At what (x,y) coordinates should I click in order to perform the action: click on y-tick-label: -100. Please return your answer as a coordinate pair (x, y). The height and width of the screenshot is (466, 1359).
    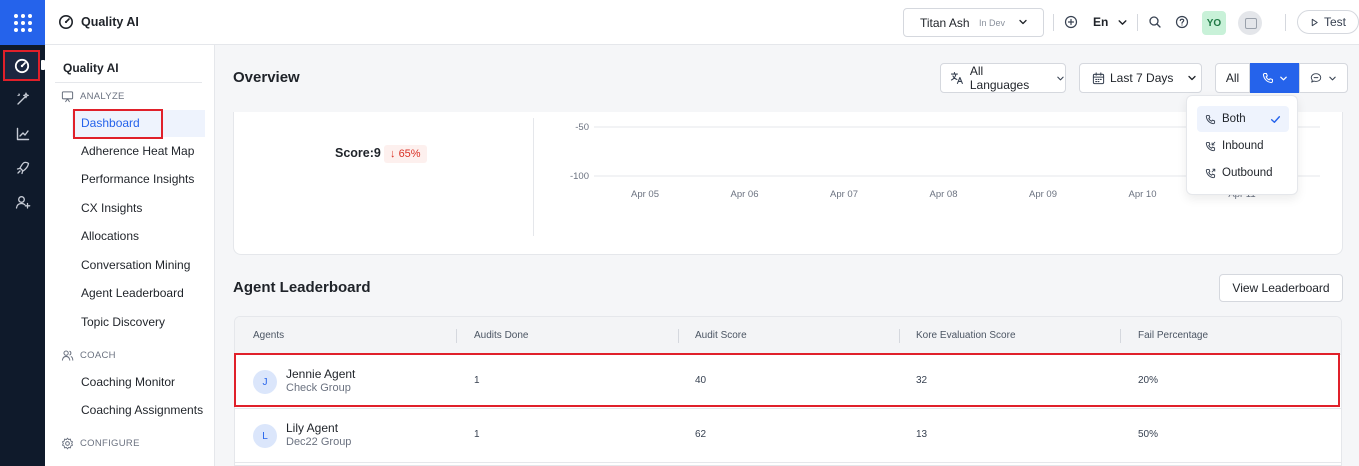
    Looking at the image, I should click on (579, 176).